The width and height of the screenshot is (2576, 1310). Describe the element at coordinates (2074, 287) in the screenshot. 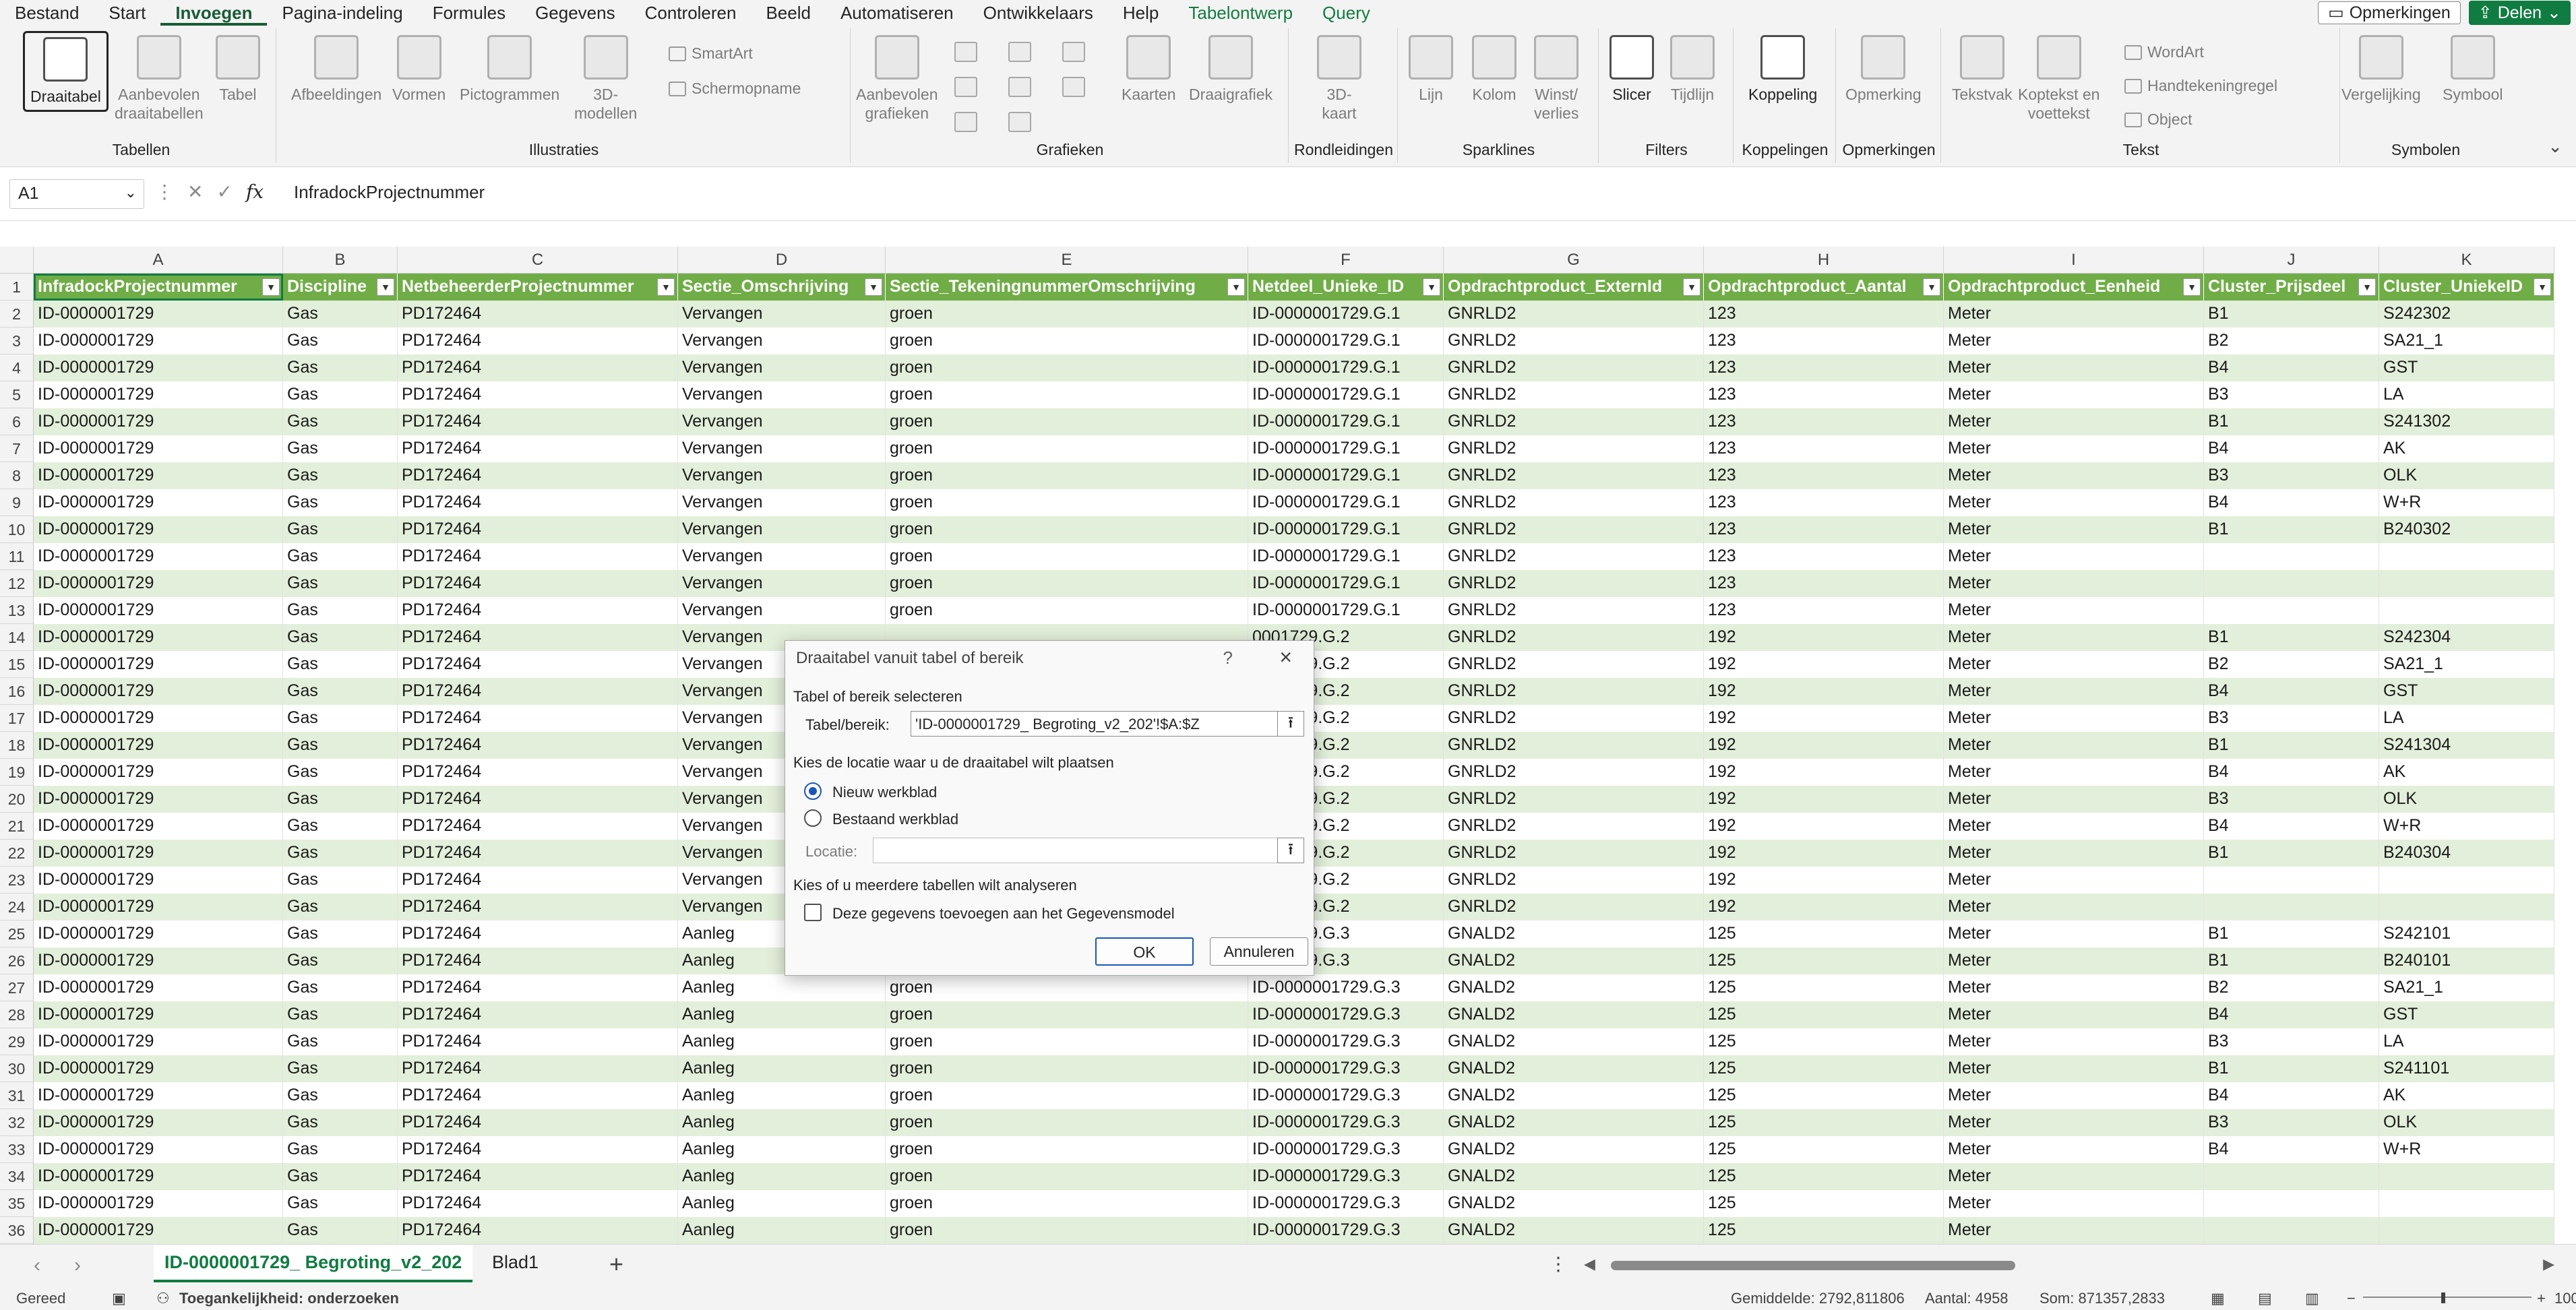

I see `table-header-cell: Opdrachtproduct_Eenheid ▼` at that location.